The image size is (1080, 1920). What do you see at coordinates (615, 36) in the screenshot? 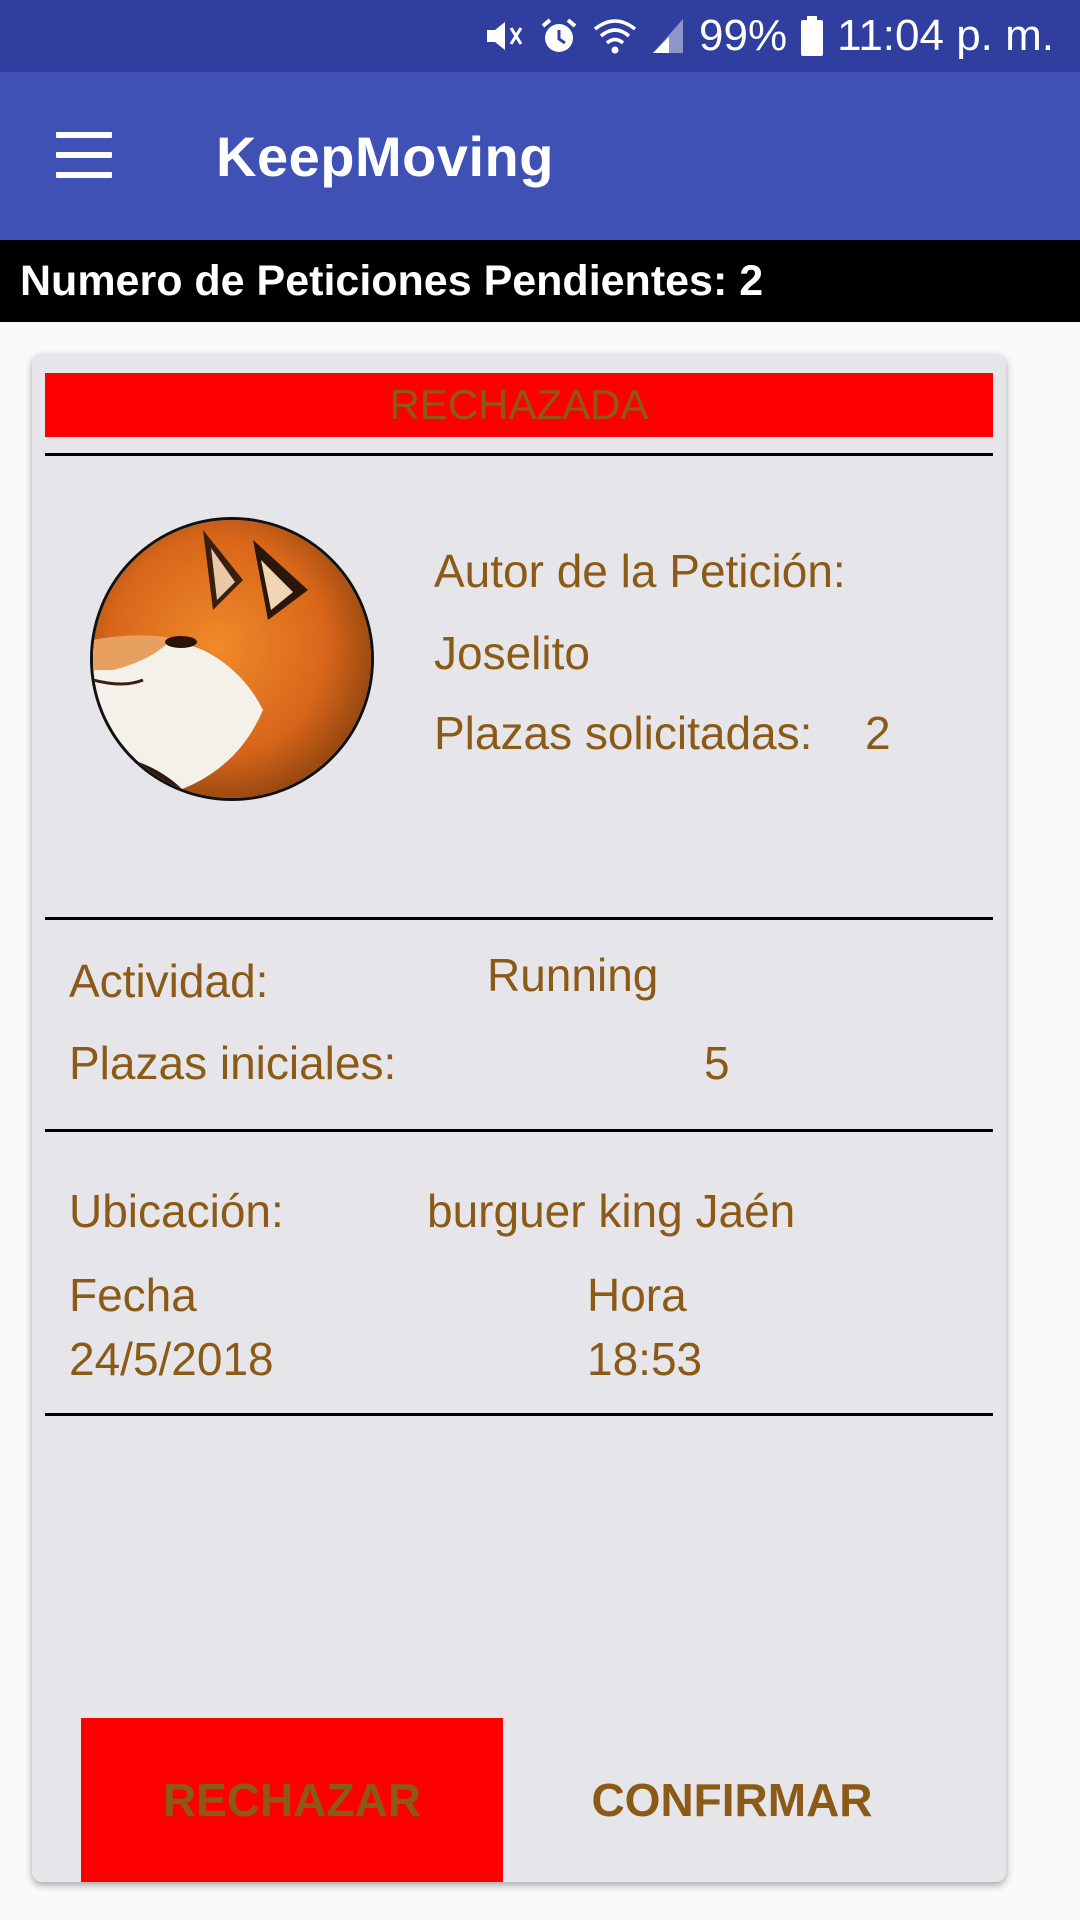
I see `wifi-icon` at bounding box center [615, 36].